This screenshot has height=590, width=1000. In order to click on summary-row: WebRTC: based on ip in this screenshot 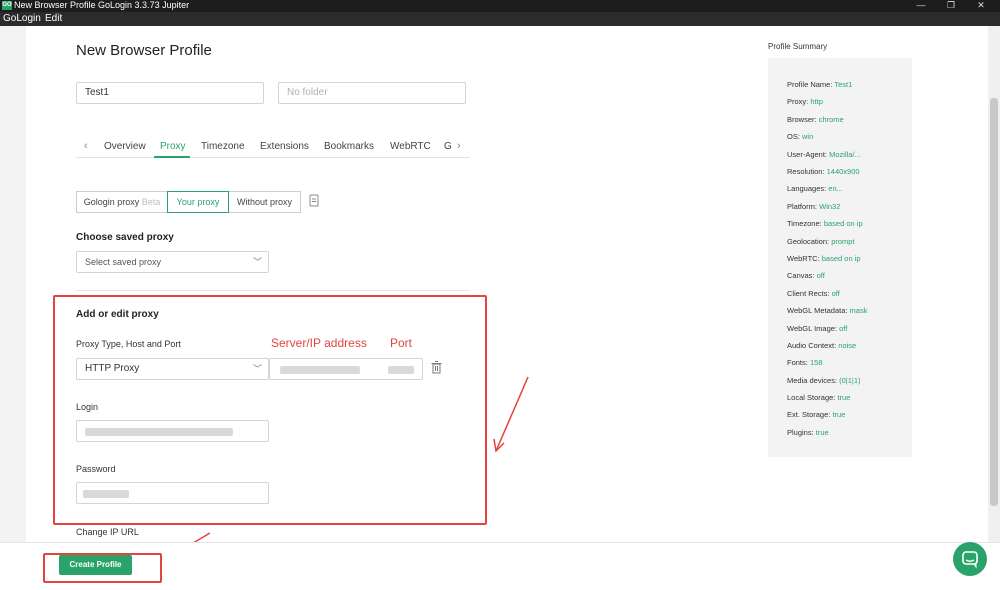, I will do `click(824, 258)`.